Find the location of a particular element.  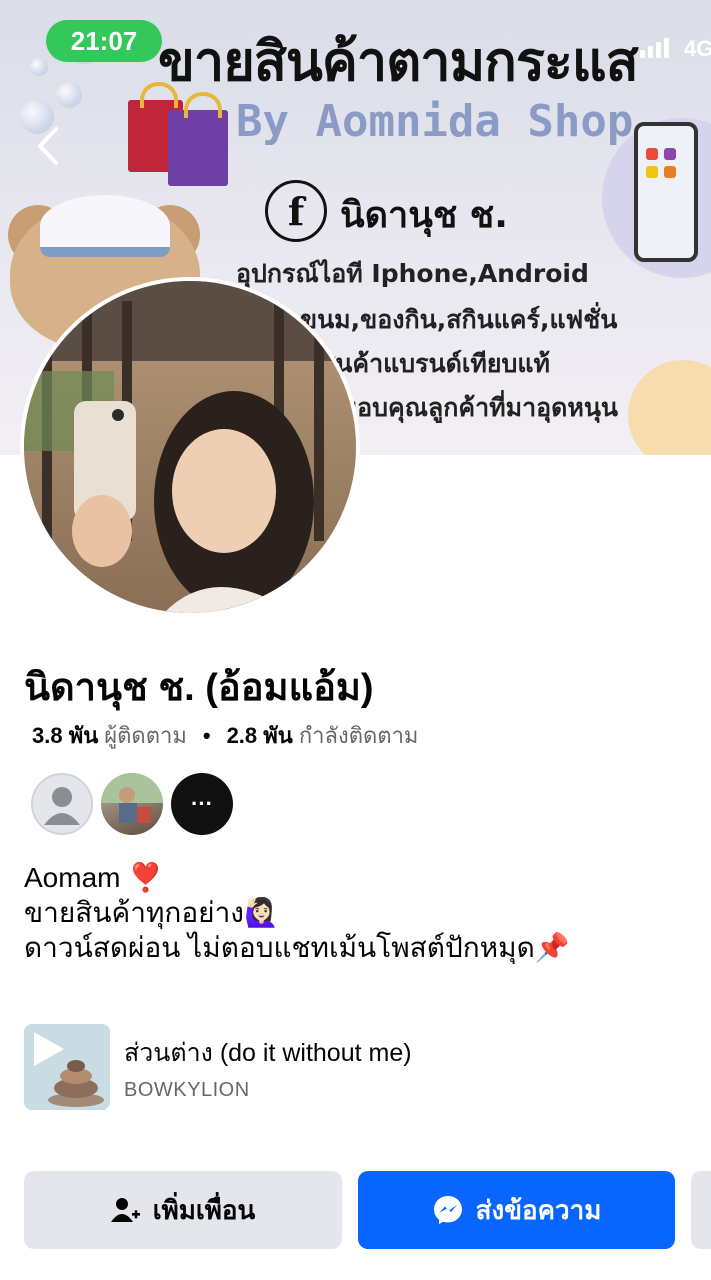

message-button: ส่งข้อความ is located at coordinates (516, 1210).